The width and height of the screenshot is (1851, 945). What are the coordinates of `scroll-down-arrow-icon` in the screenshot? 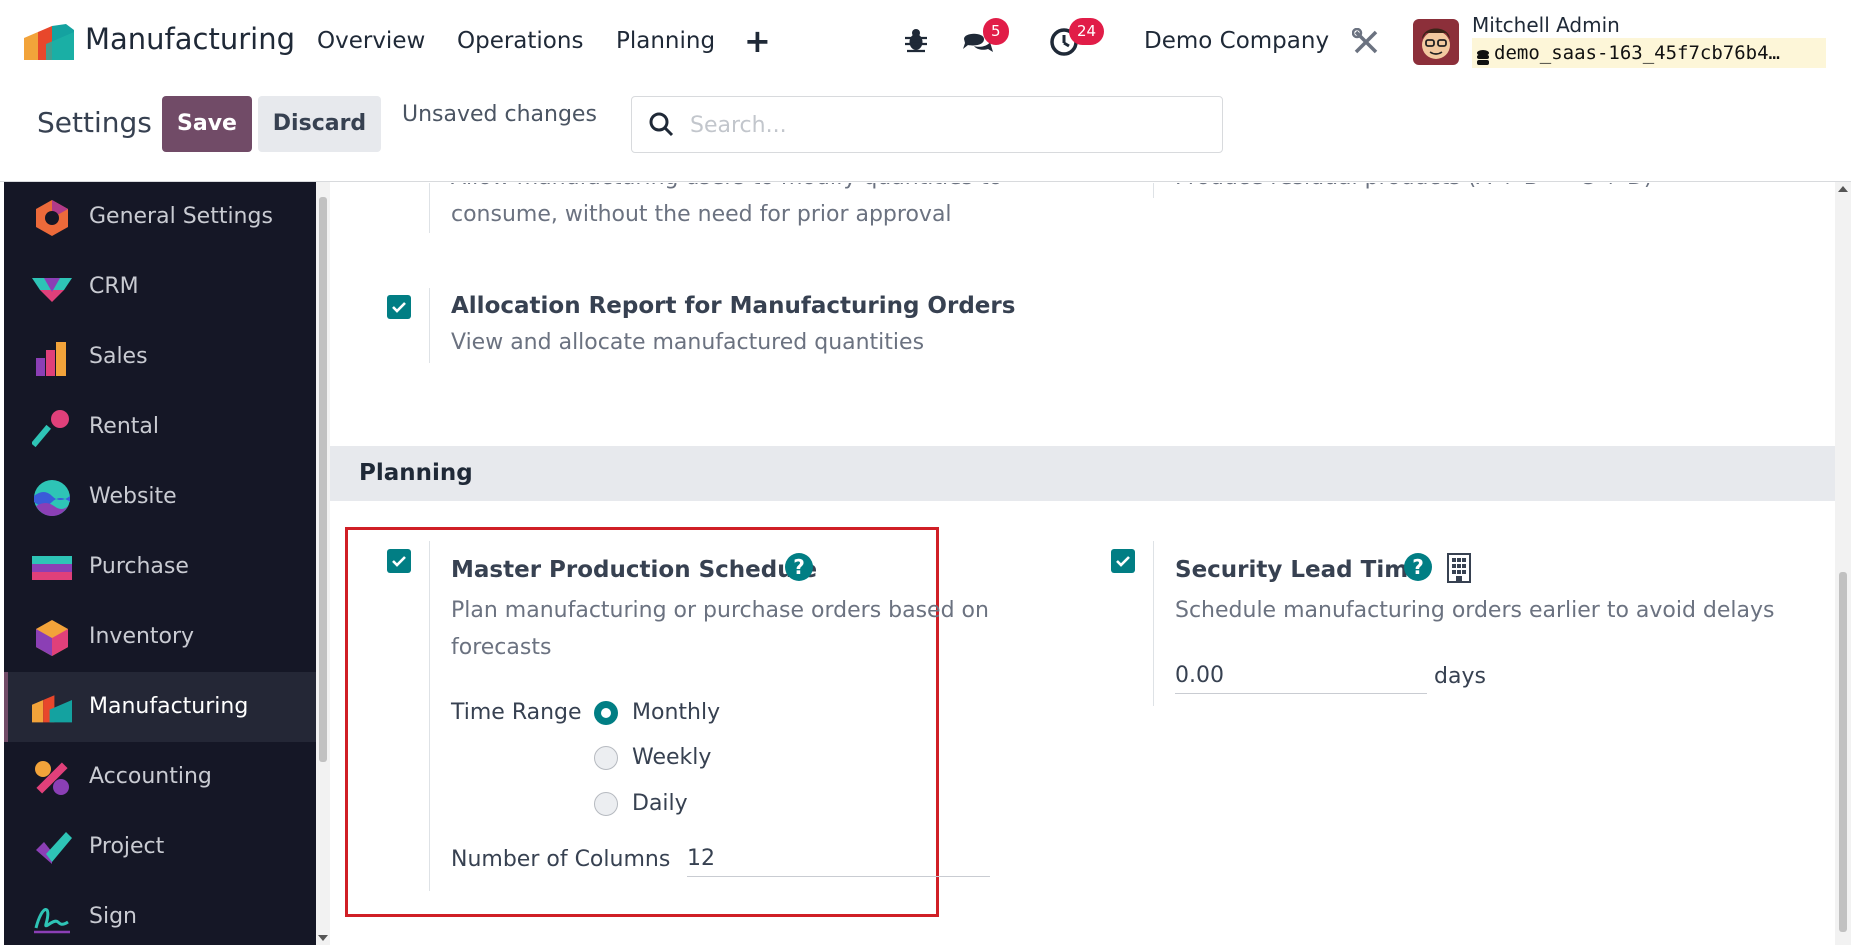 It's located at (323, 938).